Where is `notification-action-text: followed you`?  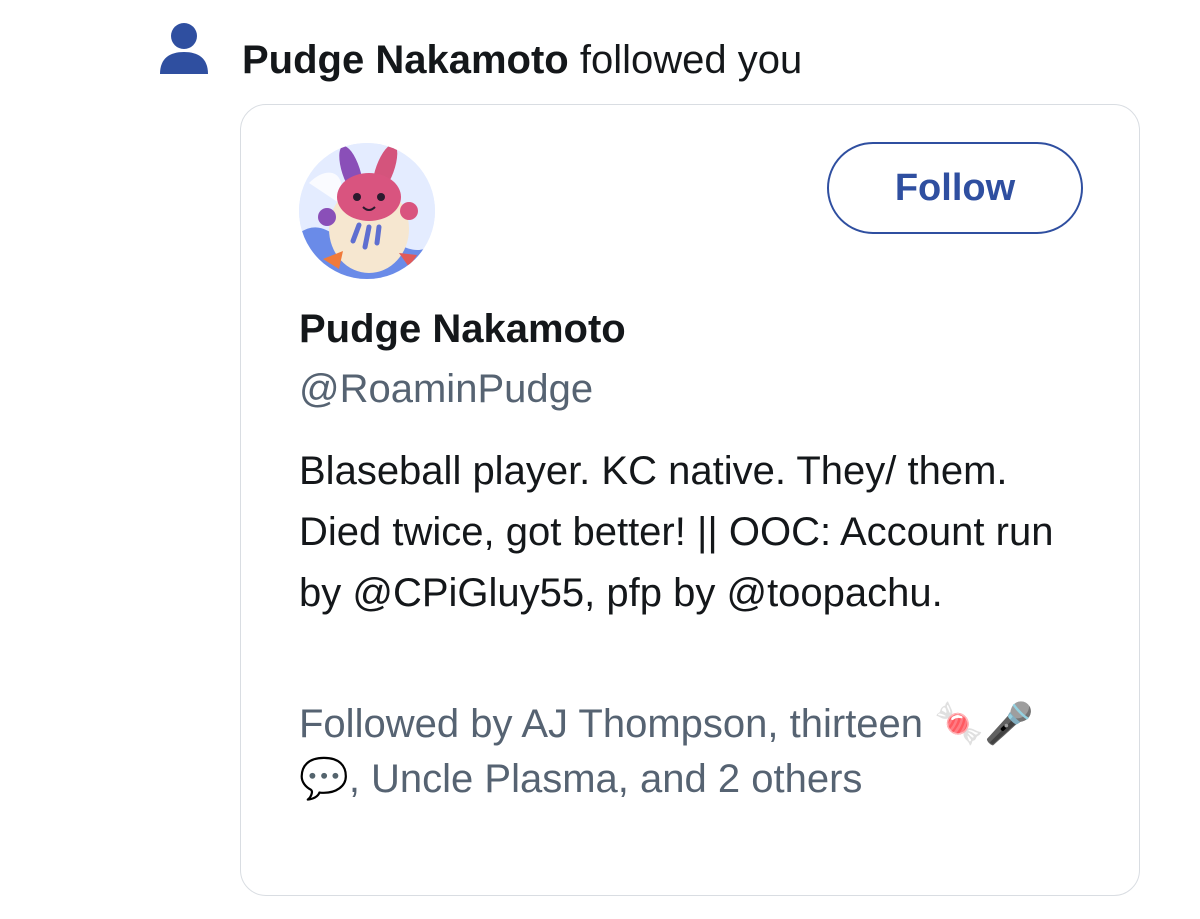 notification-action-text: followed you is located at coordinates (685, 60).